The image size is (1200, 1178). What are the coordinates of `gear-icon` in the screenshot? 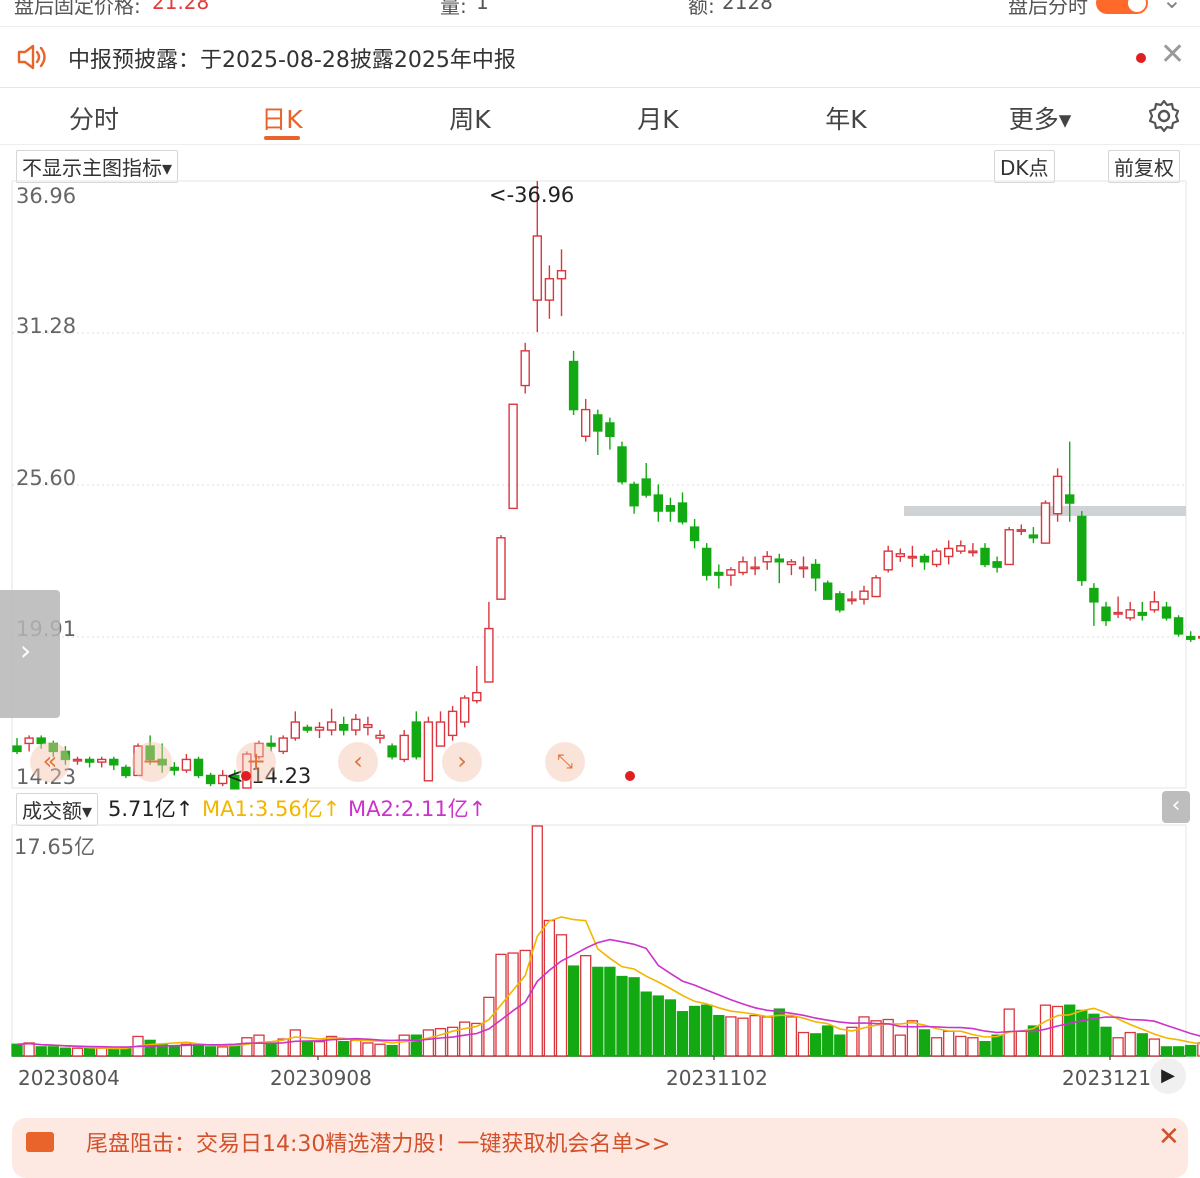 It's located at (1164, 116).